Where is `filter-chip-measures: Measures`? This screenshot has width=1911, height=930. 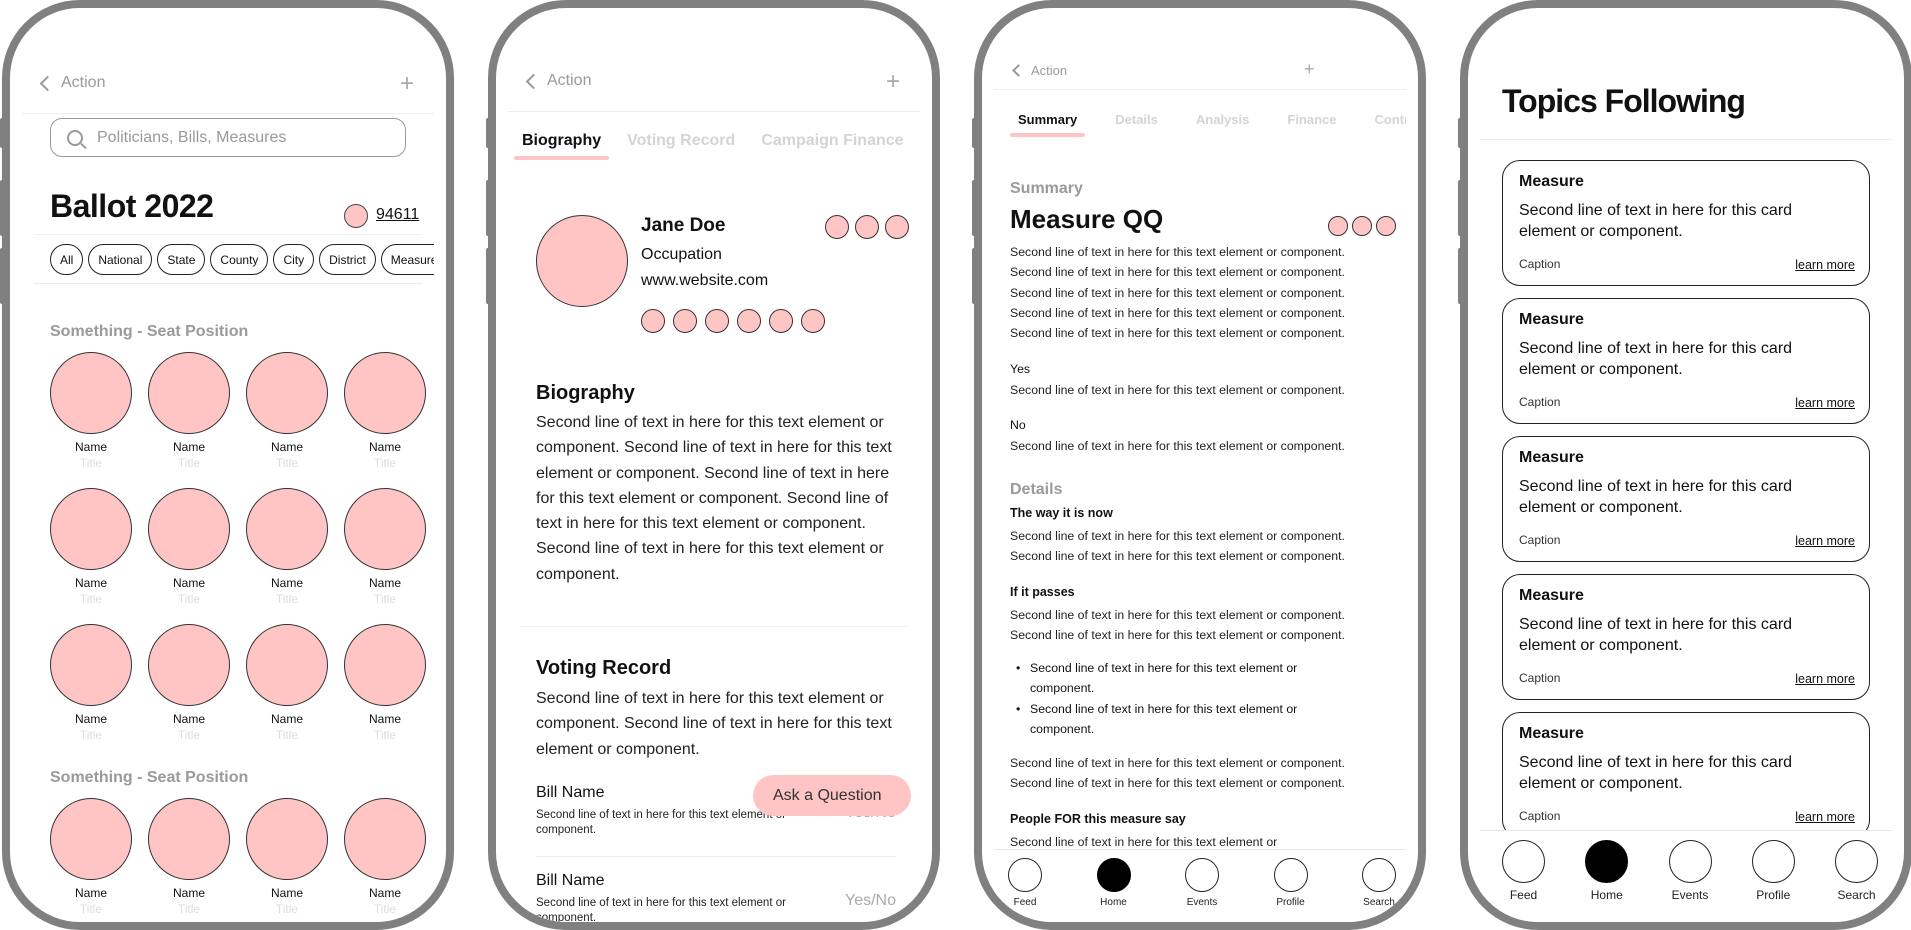
filter-chip-measures: Measures is located at coordinates (407, 259).